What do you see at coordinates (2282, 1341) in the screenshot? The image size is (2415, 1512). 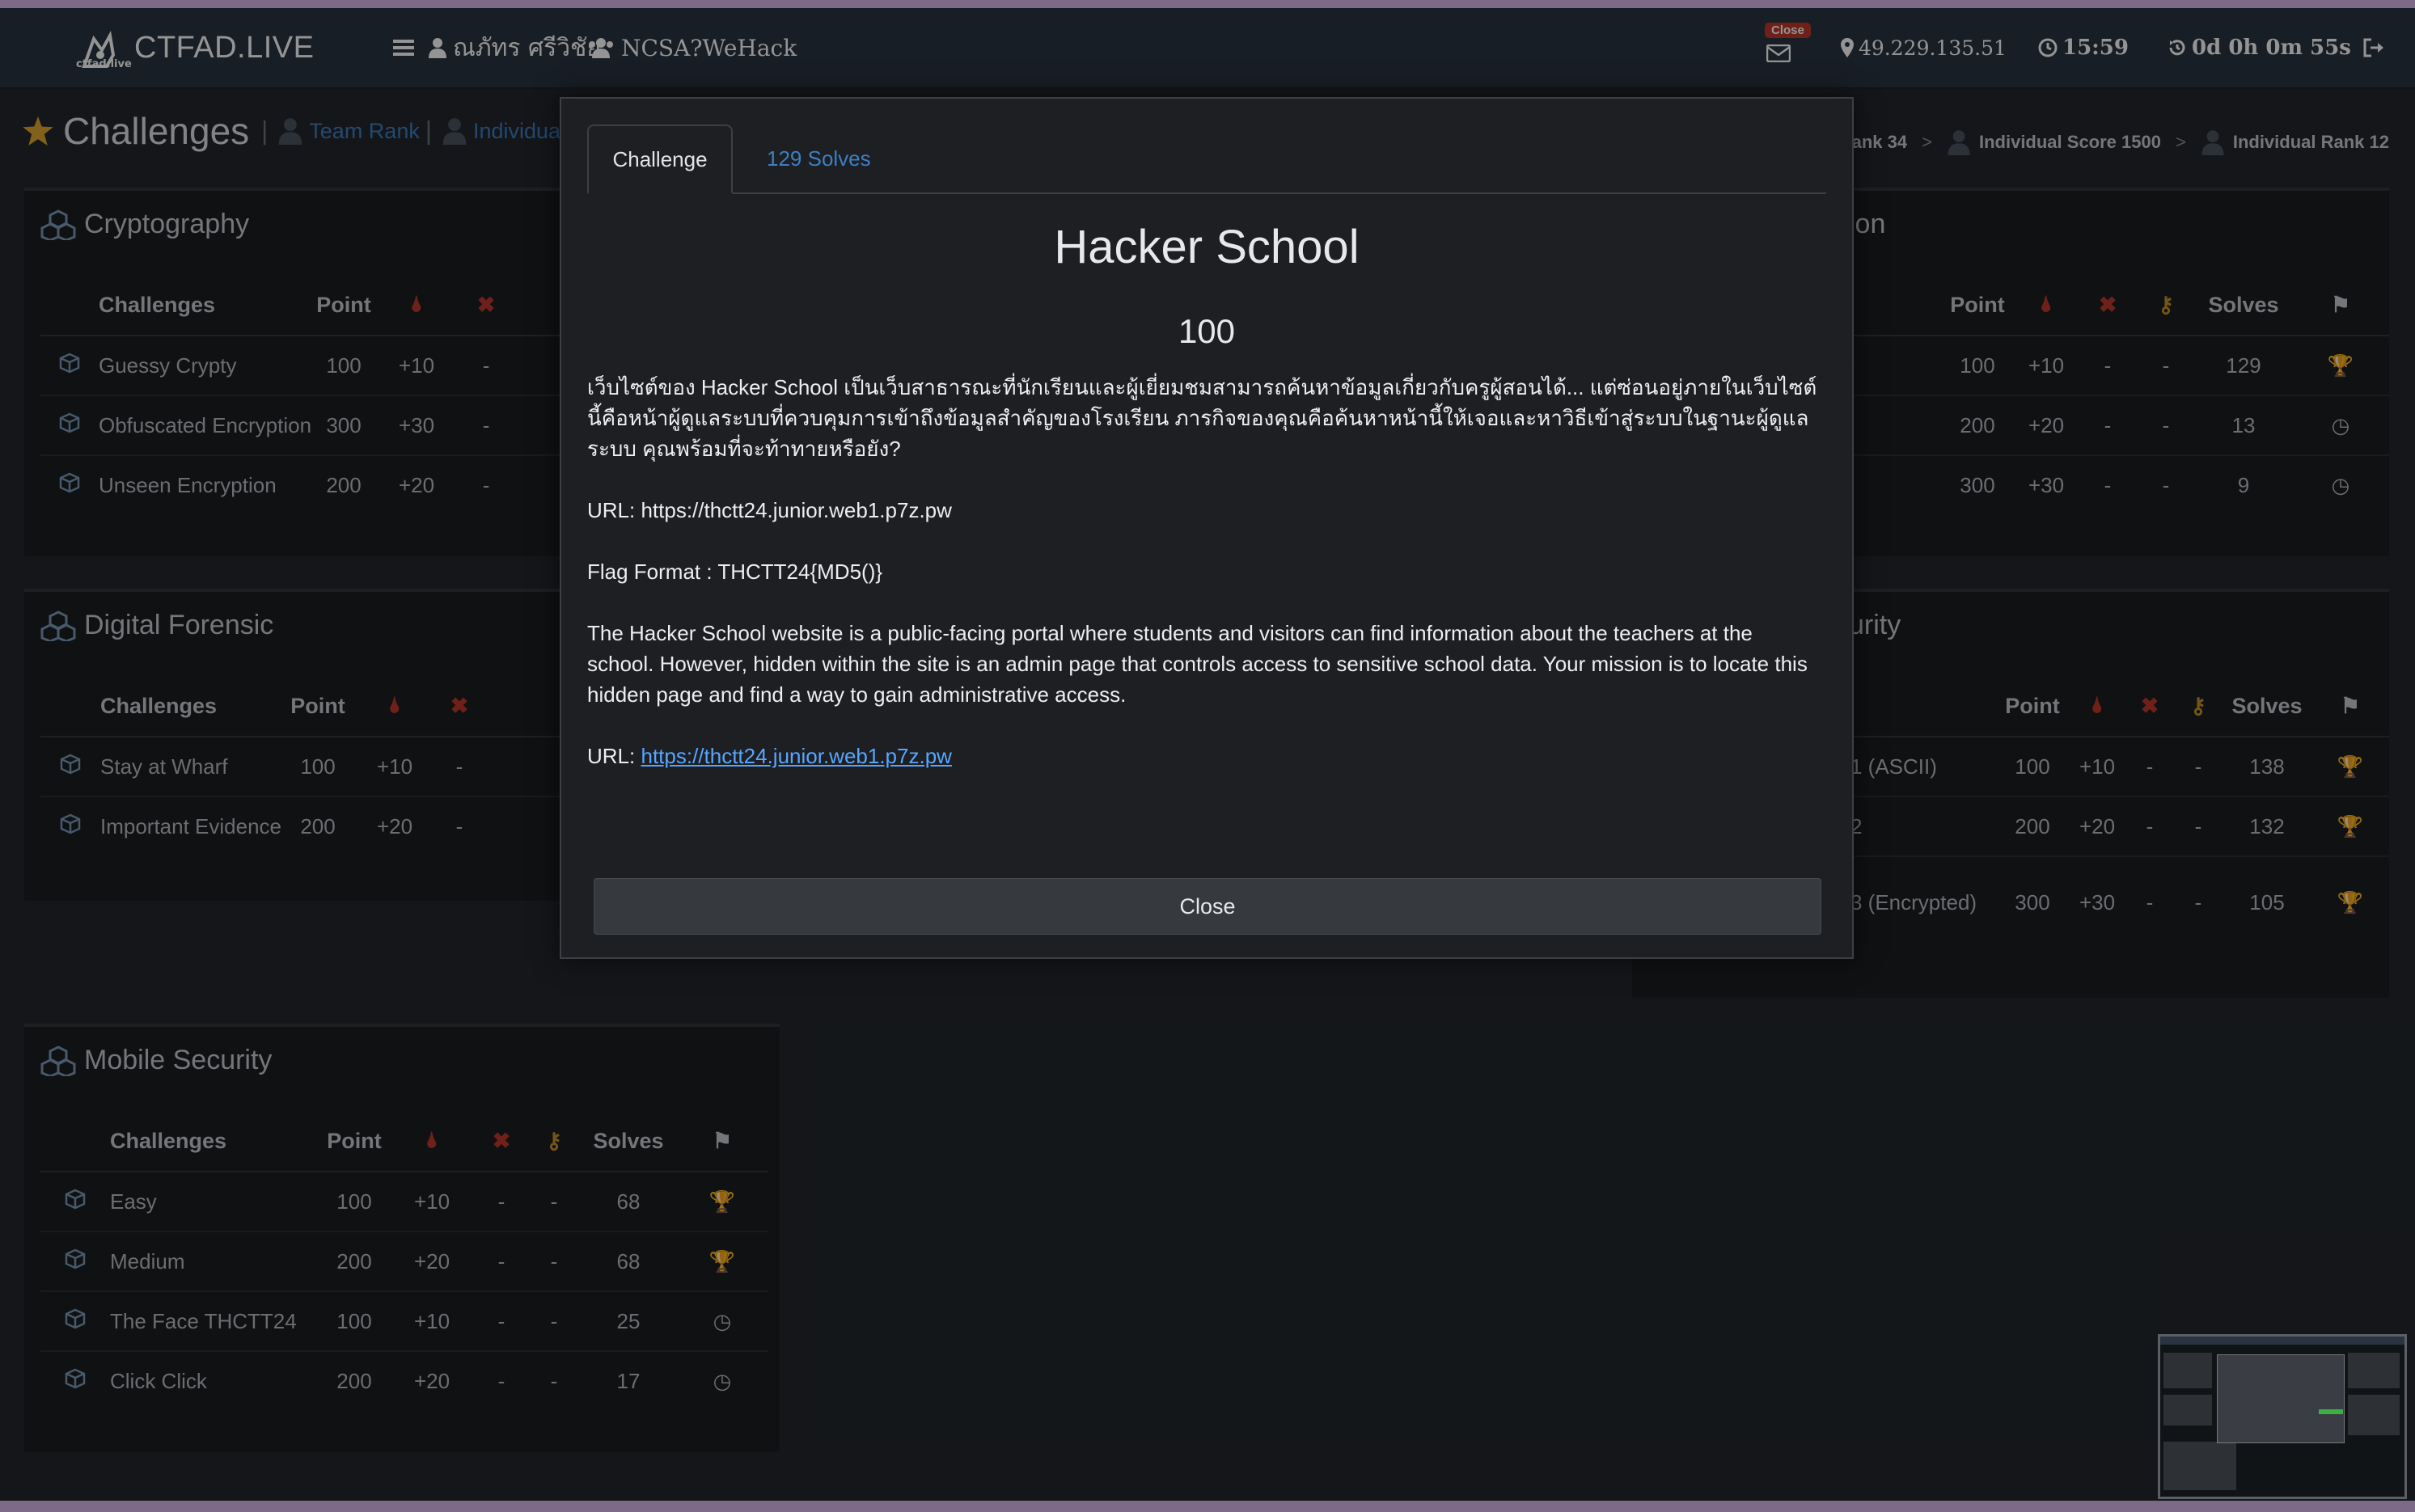 I see `thumbnail-navbar` at bounding box center [2282, 1341].